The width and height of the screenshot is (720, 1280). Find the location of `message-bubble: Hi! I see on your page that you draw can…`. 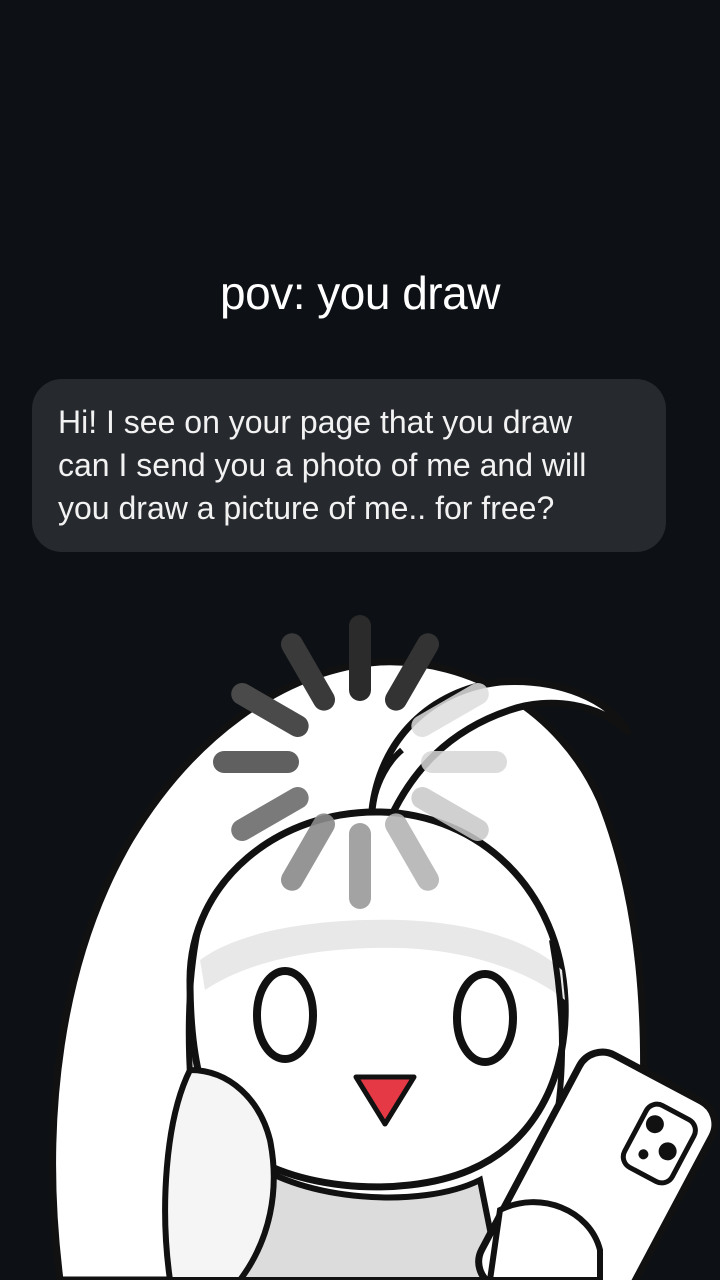

message-bubble: Hi! I see on your page that you draw can… is located at coordinates (349, 465).